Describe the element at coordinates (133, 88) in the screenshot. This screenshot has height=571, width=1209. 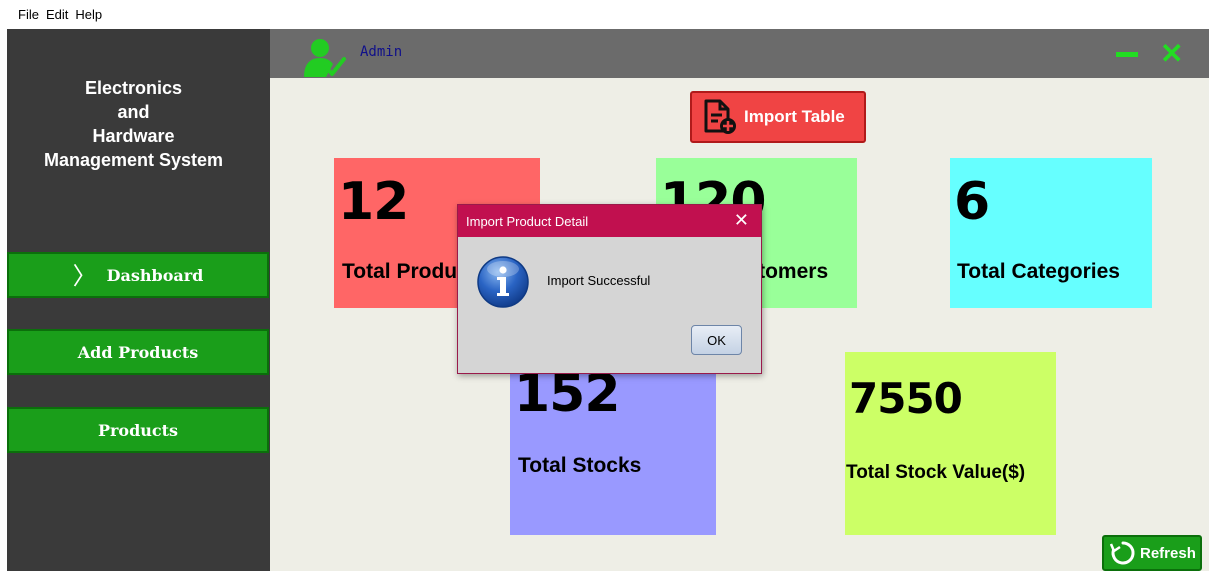
I see `app-title-line-1: Electronics` at that location.